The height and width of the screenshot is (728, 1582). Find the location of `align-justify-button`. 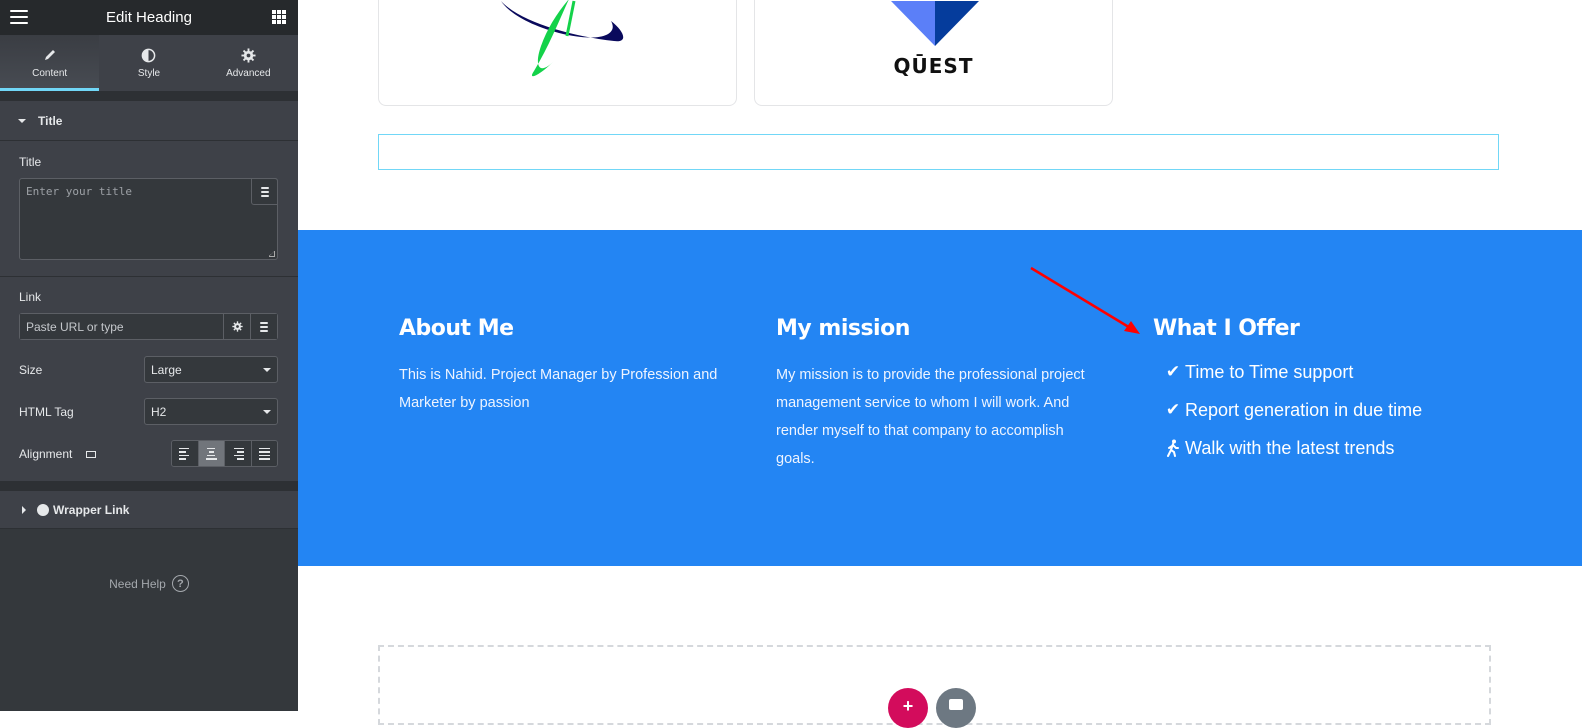

align-justify-button is located at coordinates (264, 453).